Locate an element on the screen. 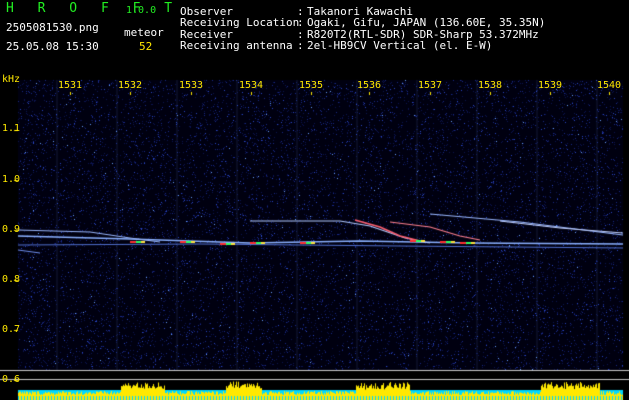 The width and height of the screenshot is (629, 400). info-key-antenna: Receiving antenna is located at coordinates (236, 45).